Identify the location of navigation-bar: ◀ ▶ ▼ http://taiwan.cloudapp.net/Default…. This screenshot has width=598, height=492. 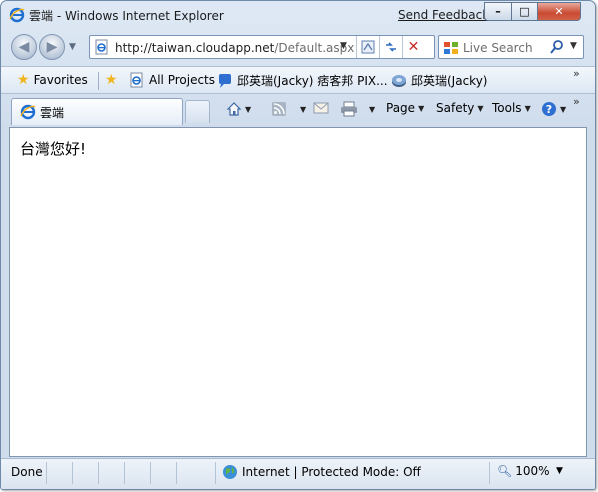
(298, 47).